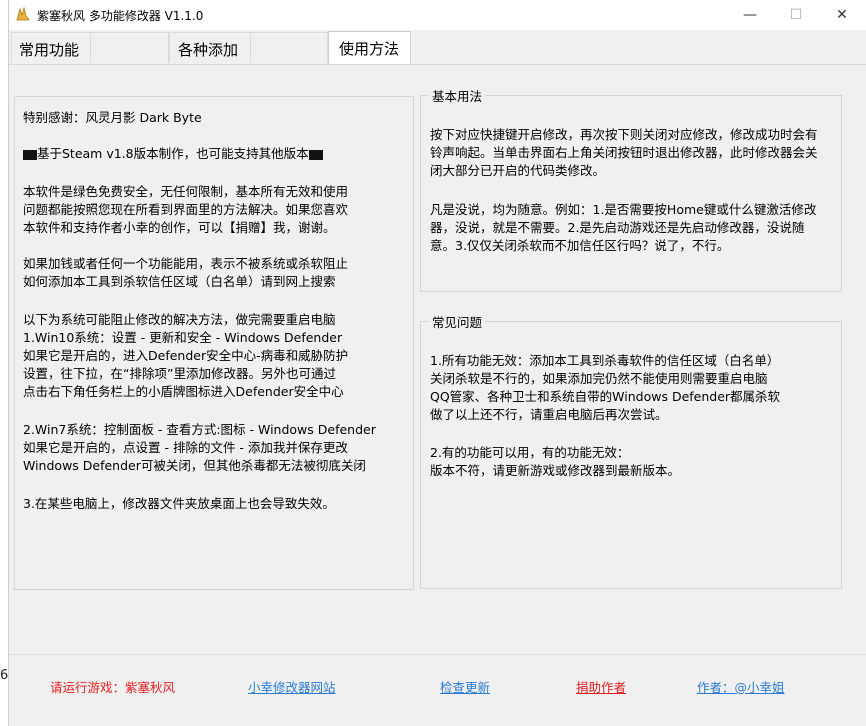 The height and width of the screenshot is (726, 866). I want to click on info-line: 本软件和支持作者小幸的创作，可以【捐赠】我，谢谢。, so click(179, 227).